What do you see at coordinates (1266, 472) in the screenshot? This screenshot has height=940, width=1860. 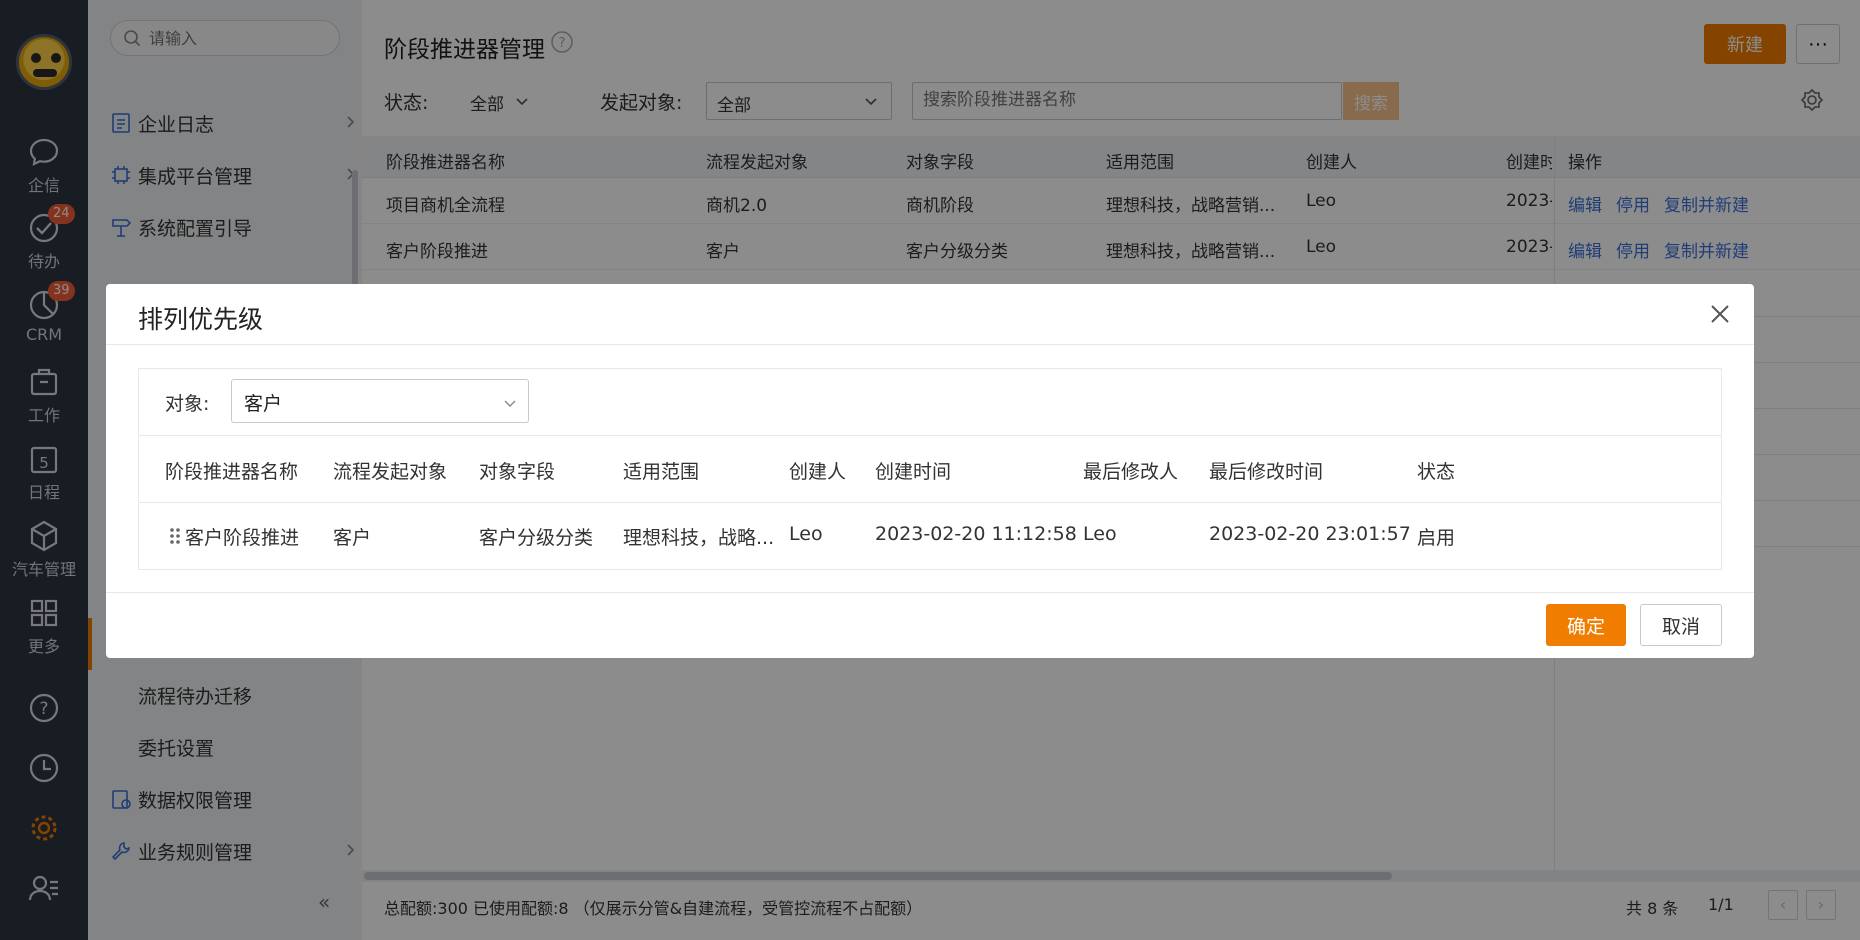 I see `column-header: 最后修改时间` at bounding box center [1266, 472].